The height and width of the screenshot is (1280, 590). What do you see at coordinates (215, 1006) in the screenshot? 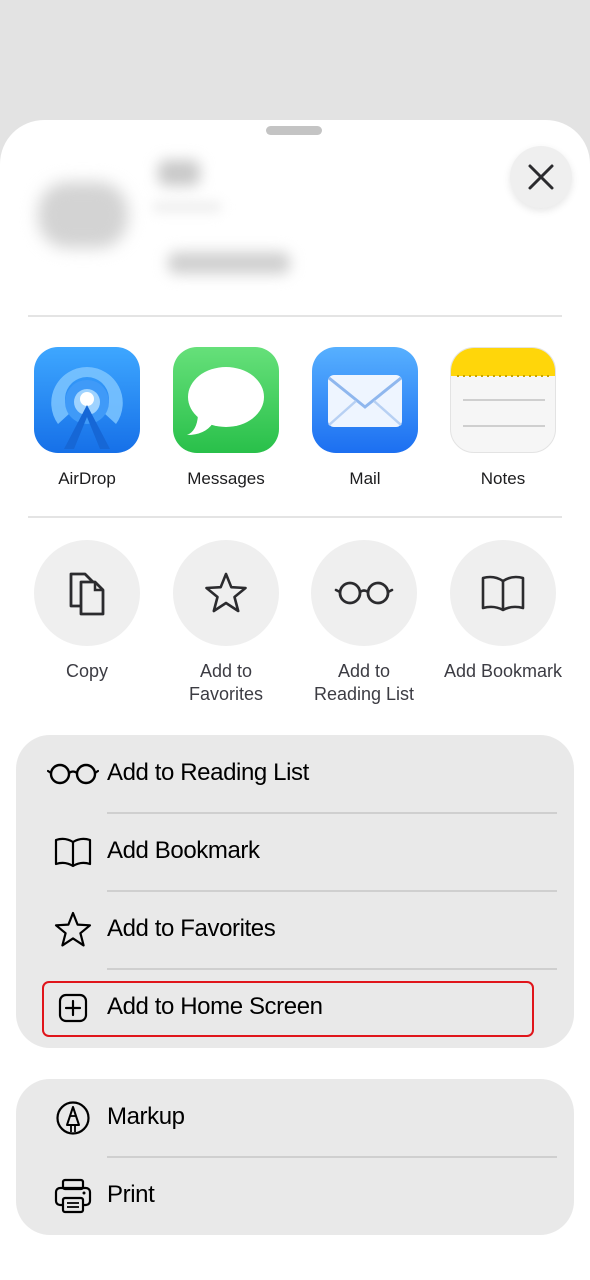
I see `menu-label: Add to Home Screen` at bounding box center [215, 1006].